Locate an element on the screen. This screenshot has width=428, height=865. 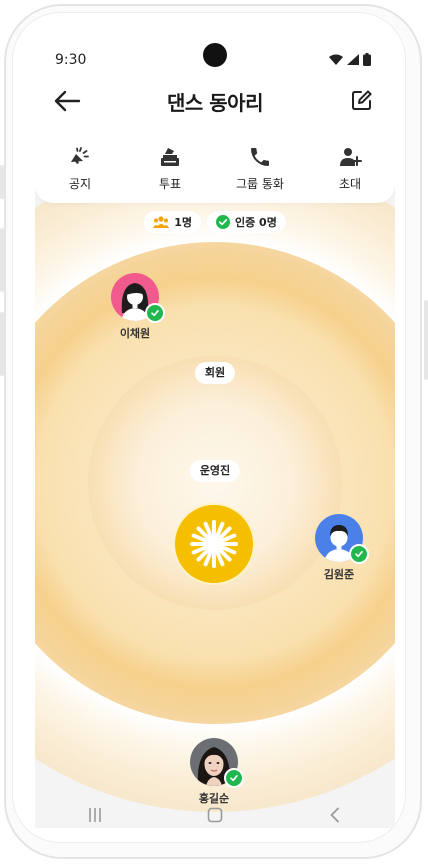
notice-label: 공지 is located at coordinates (80, 184).